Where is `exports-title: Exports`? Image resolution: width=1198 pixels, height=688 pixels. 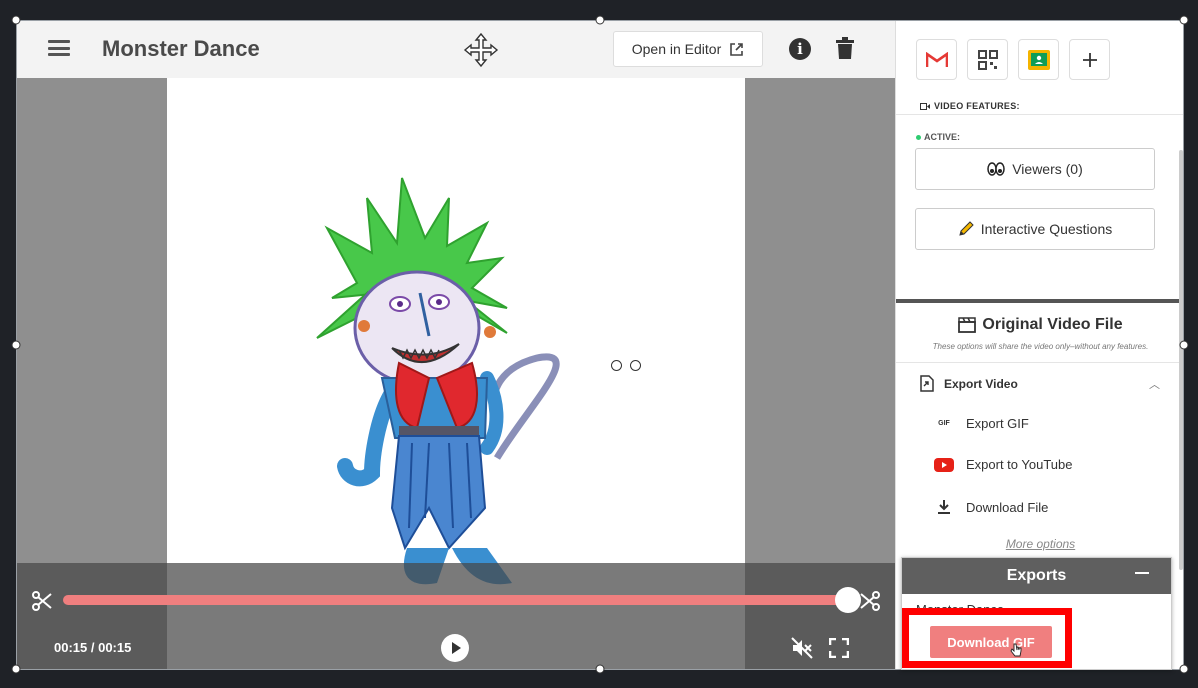
exports-title: Exports is located at coordinates (1036, 575).